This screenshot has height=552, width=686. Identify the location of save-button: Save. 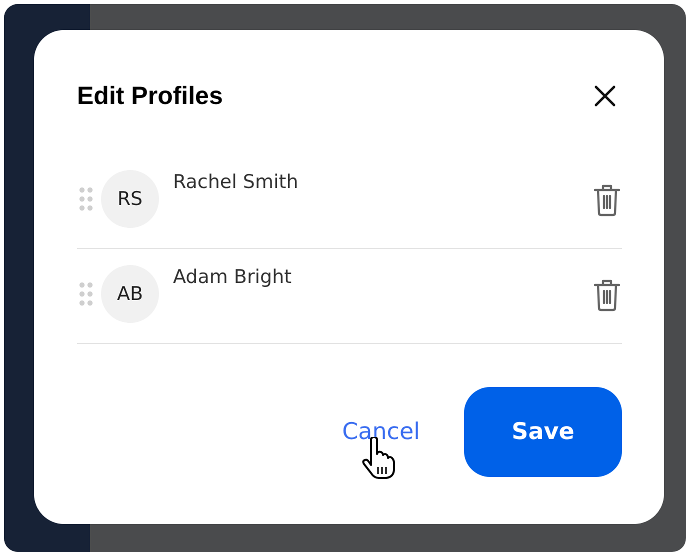
(543, 432).